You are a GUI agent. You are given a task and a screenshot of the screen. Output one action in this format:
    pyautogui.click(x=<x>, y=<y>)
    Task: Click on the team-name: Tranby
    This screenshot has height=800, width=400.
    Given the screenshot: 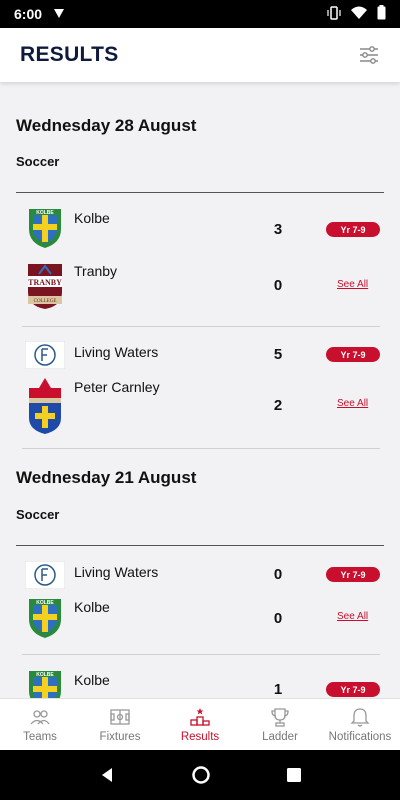 What is the action you would take?
    pyautogui.click(x=96, y=271)
    